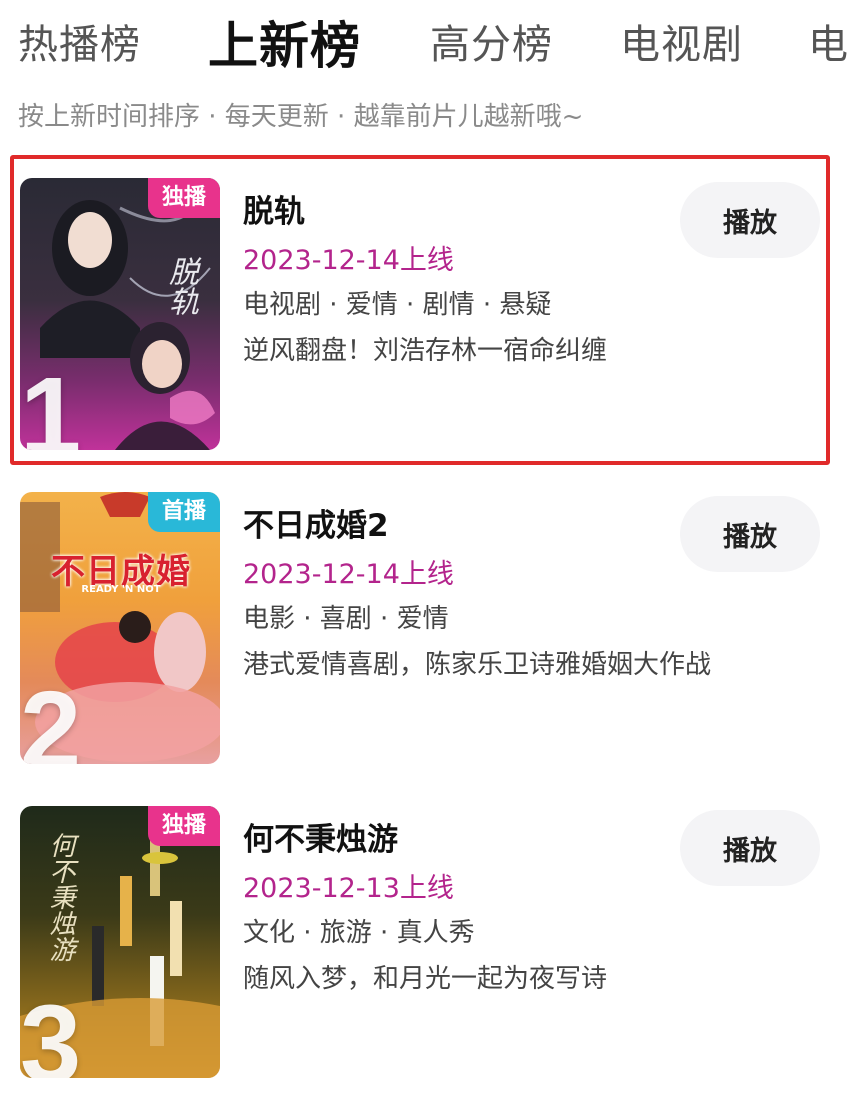  Describe the element at coordinates (346, 619) in the screenshot. I see `genre-tags: 电影 · 喜剧 · 爱情` at that location.